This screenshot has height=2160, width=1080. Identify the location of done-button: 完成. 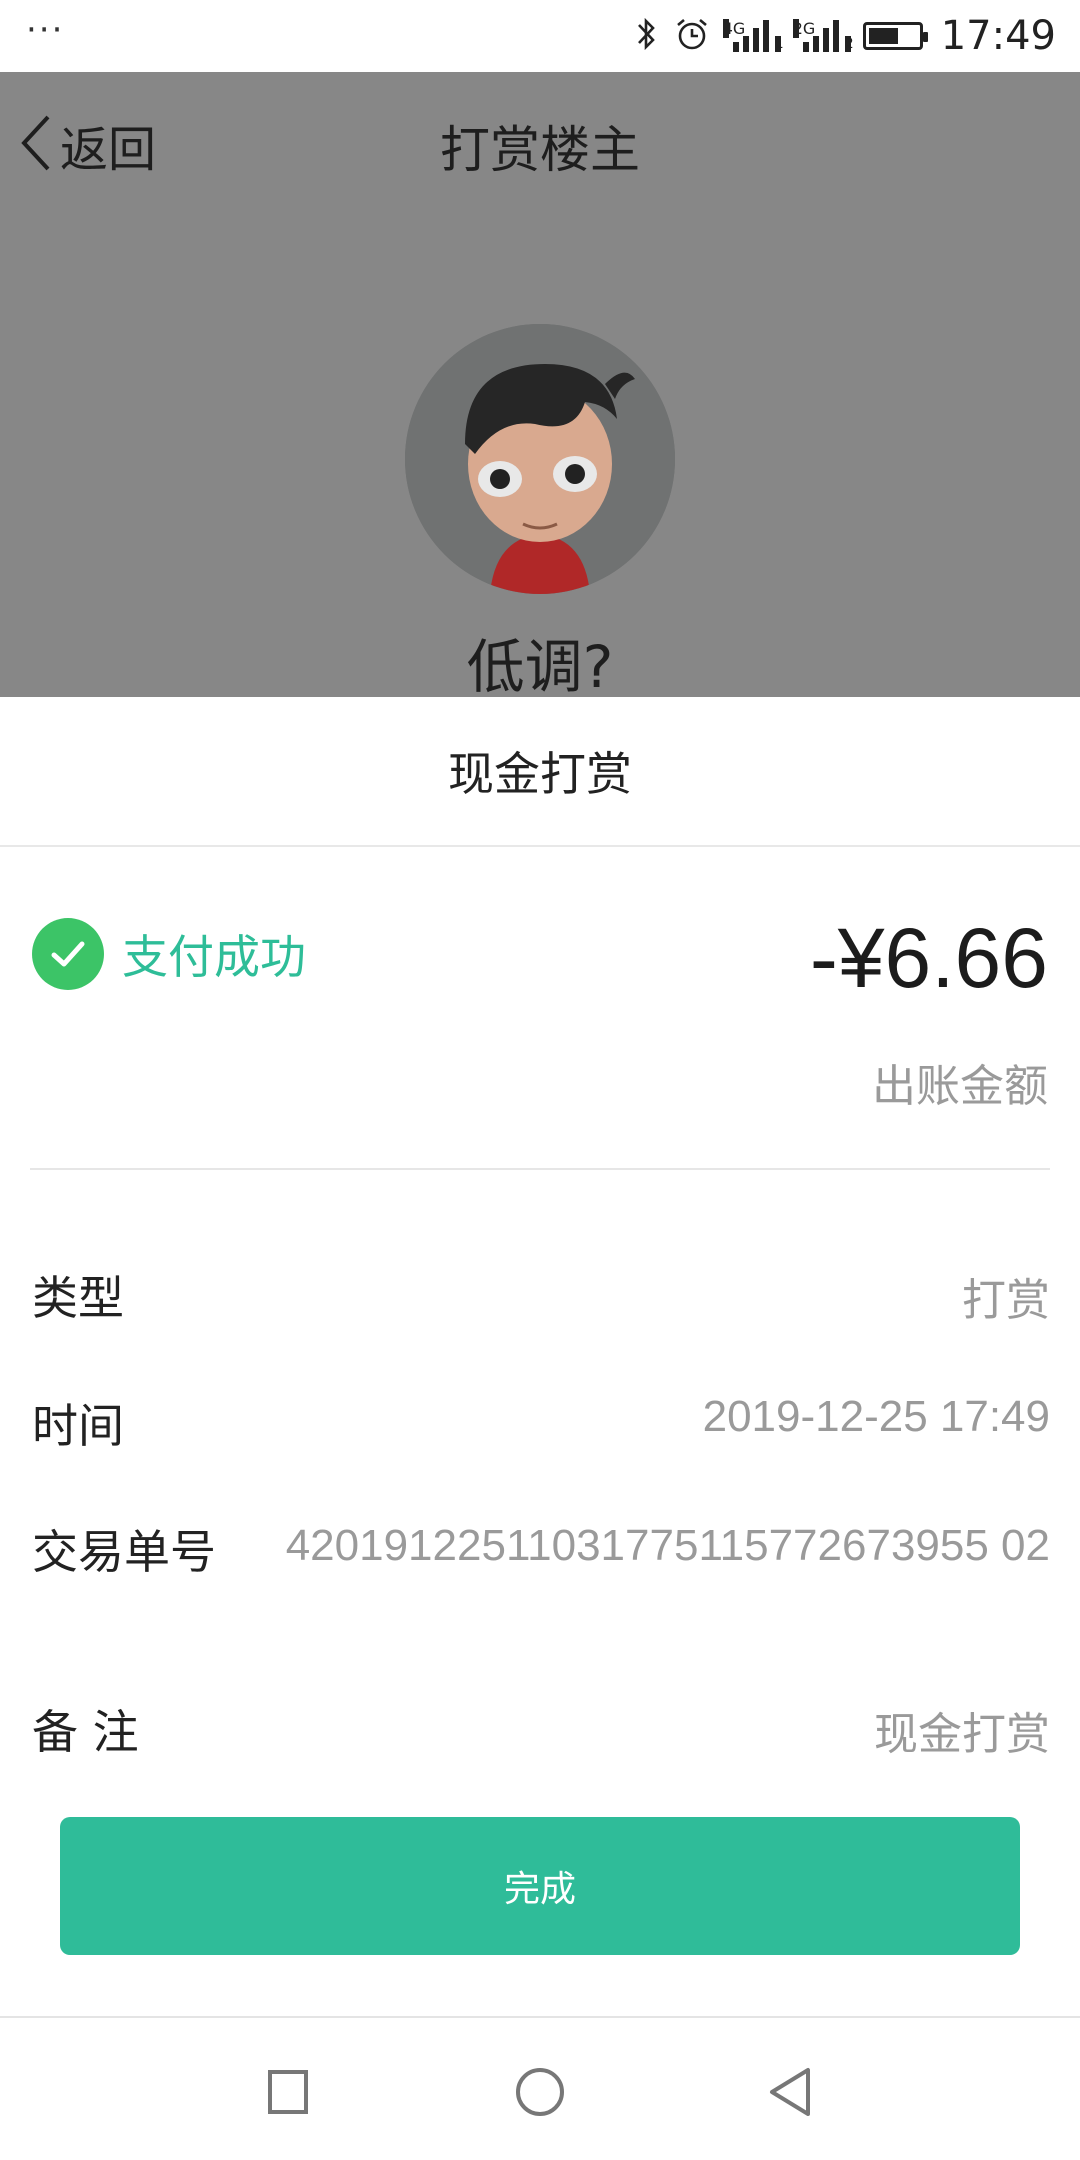
(540, 1886).